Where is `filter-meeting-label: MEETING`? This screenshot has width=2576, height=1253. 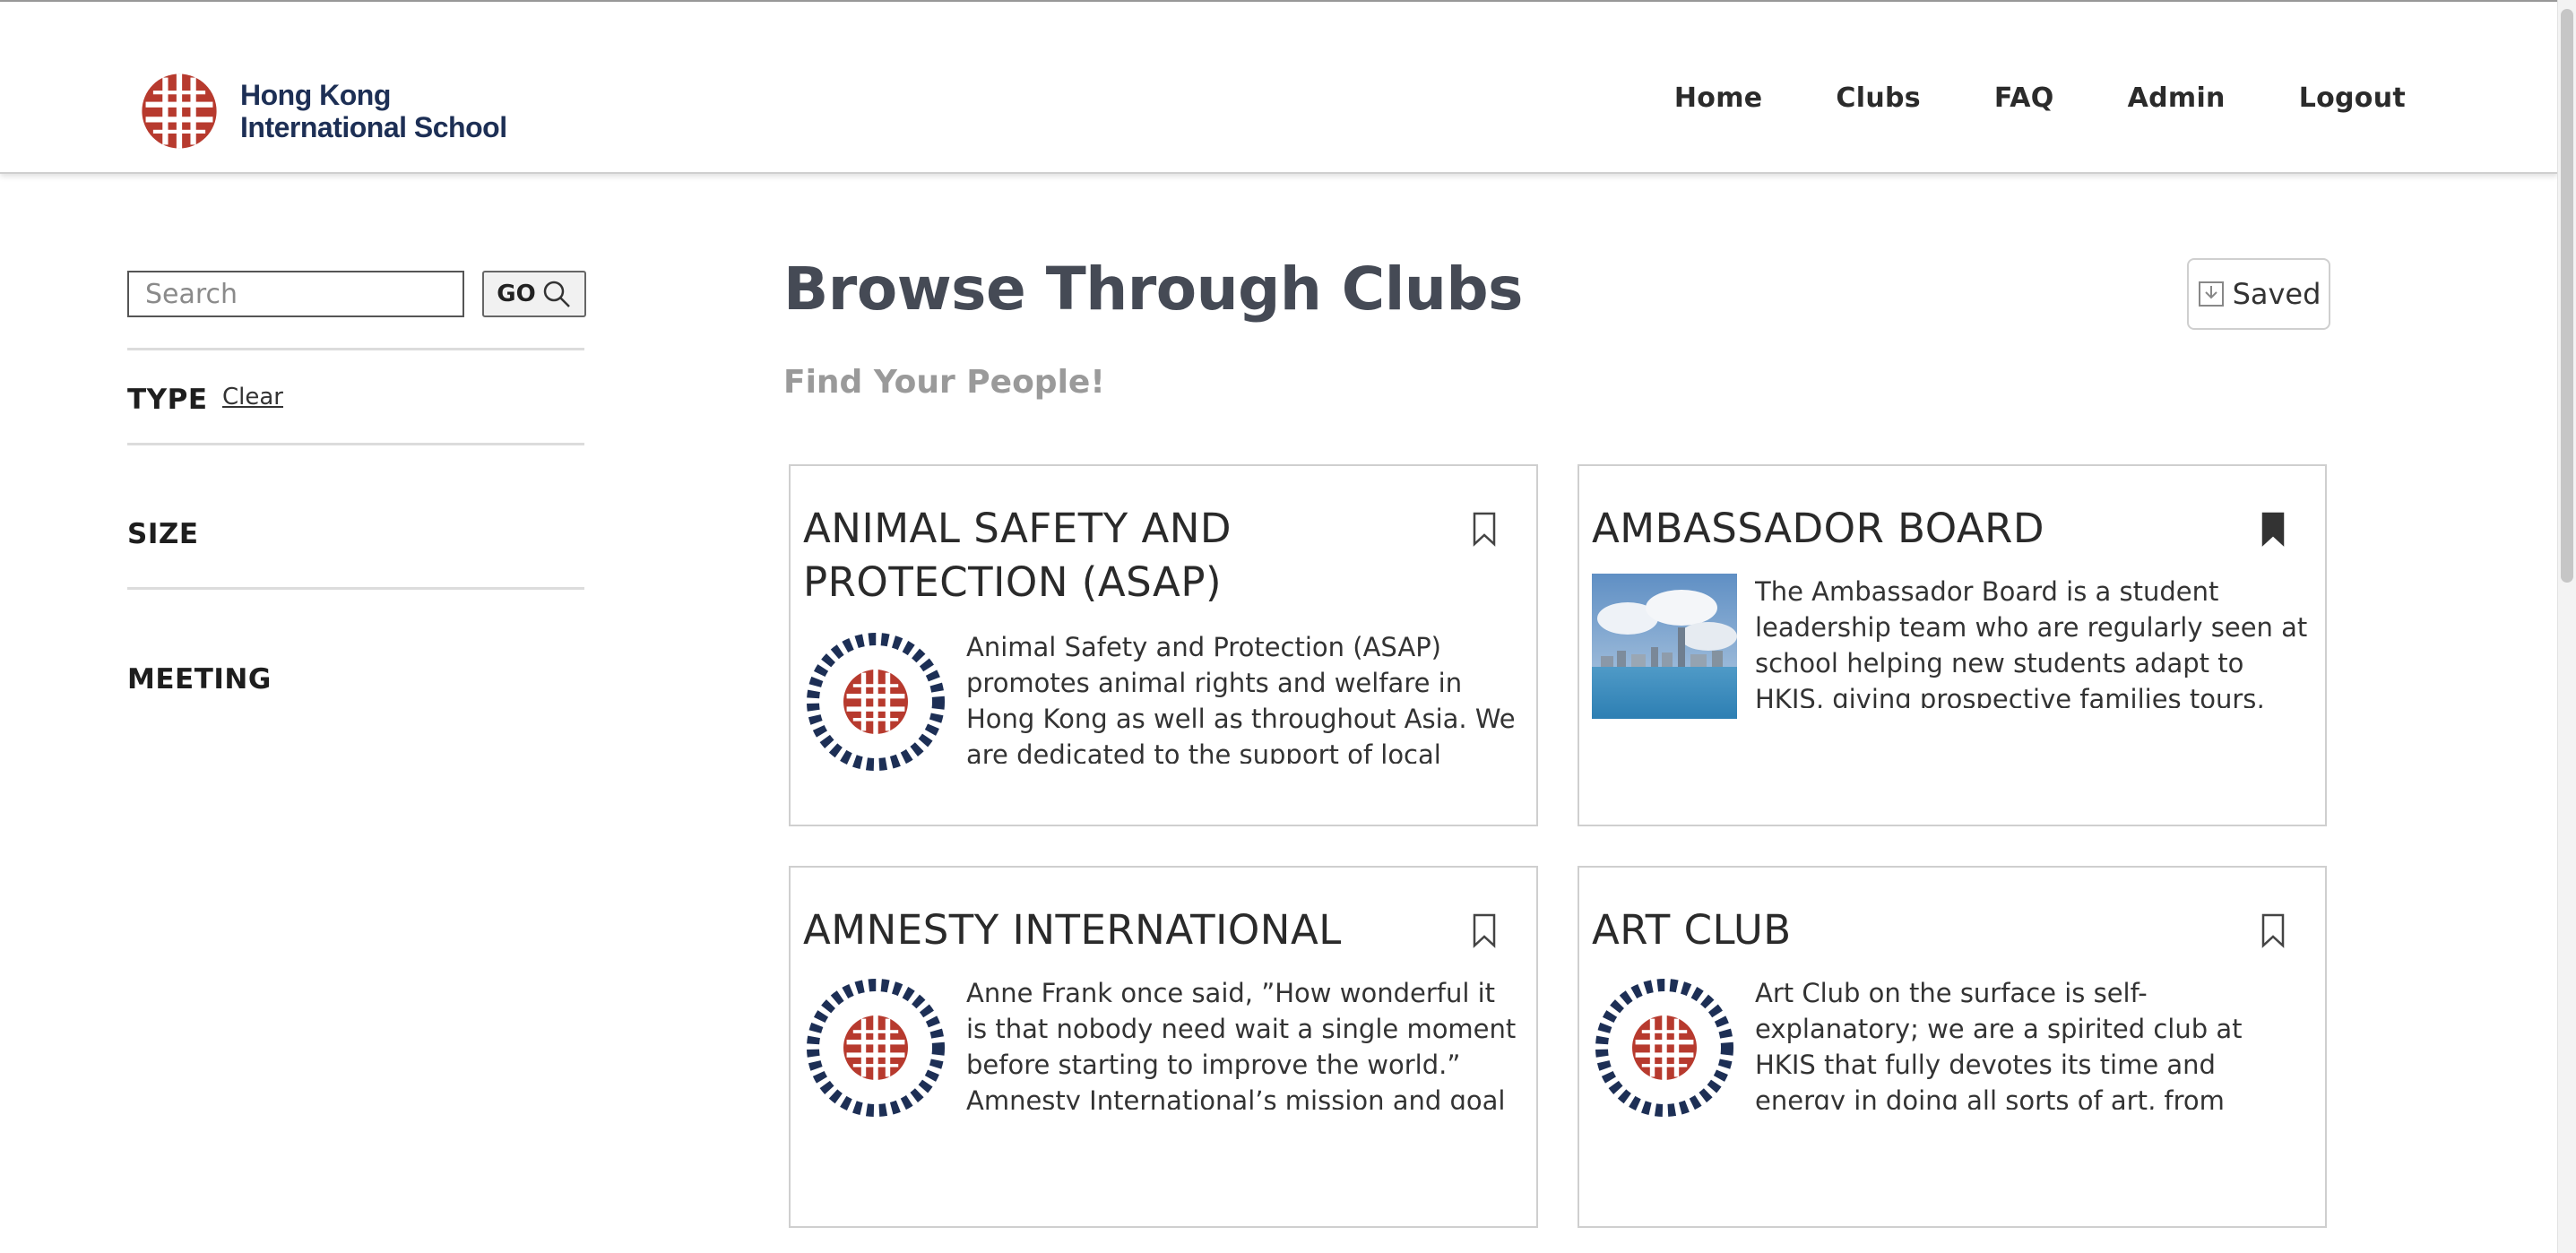
filter-meeting-label: MEETING is located at coordinates (199, 679).